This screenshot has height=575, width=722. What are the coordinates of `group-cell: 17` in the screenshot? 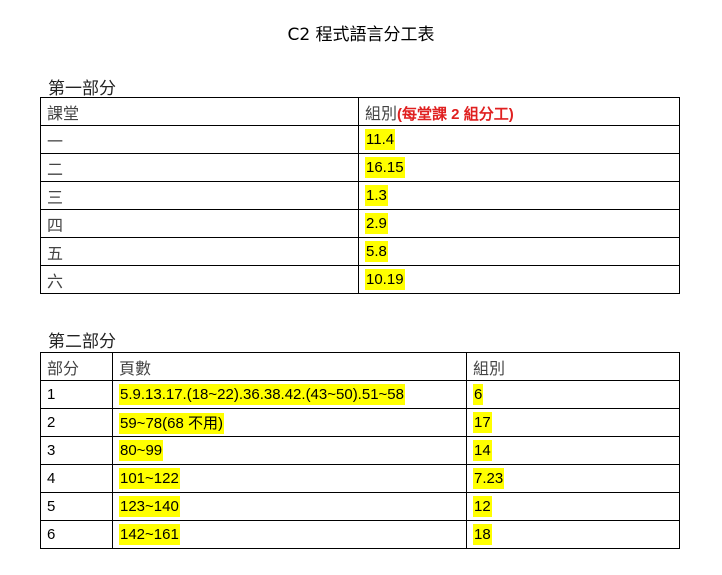 It's located at (573, 422).